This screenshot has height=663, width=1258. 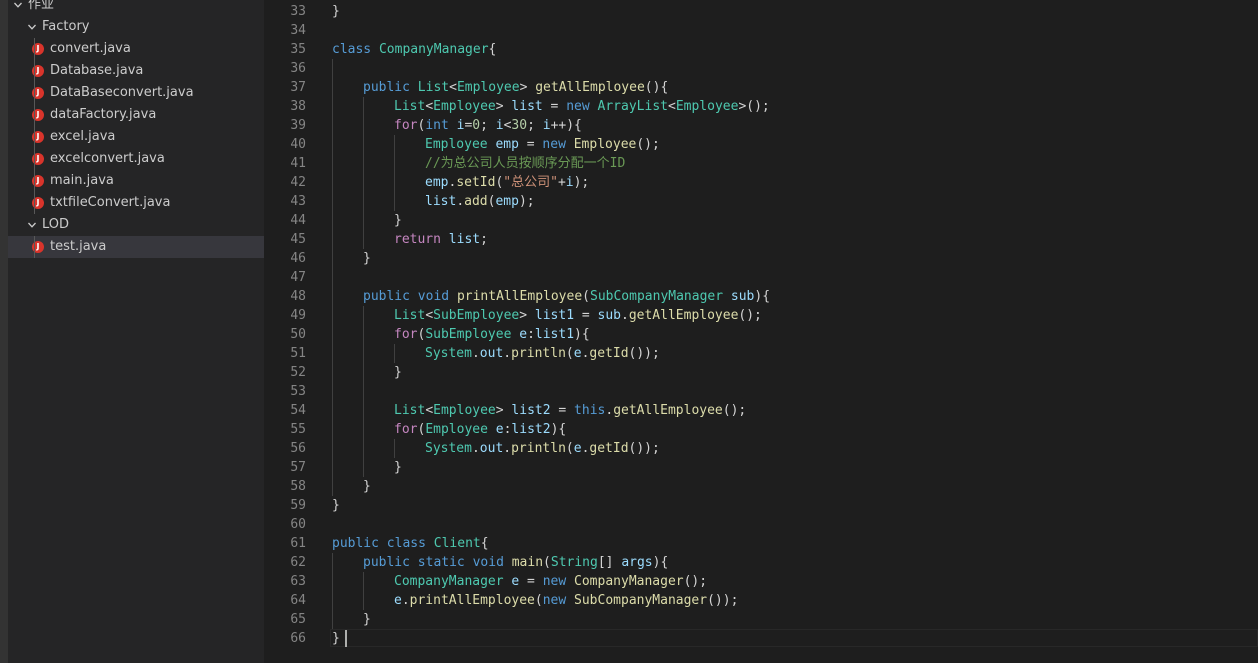 I want to click on code-line: 65}, so click(x=761, y=619).